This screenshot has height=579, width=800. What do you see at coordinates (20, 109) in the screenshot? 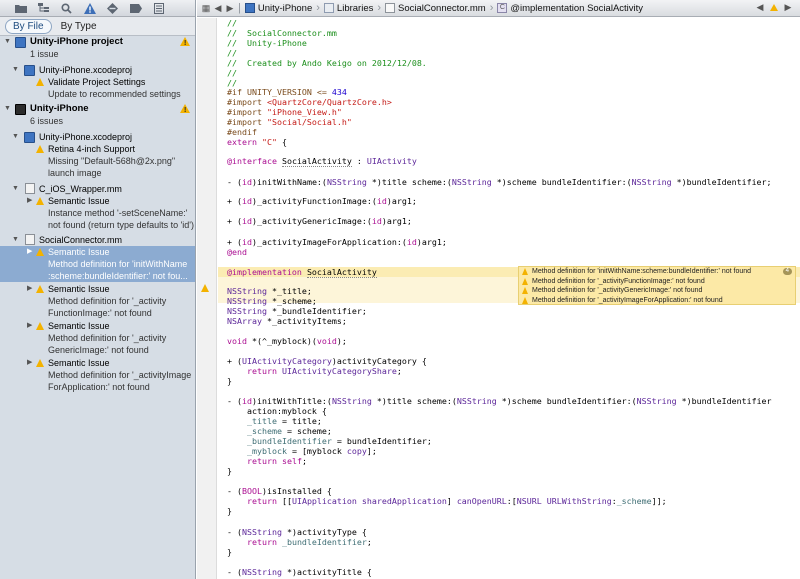
I see `app-target-icon` at bounding box center [20, 109].